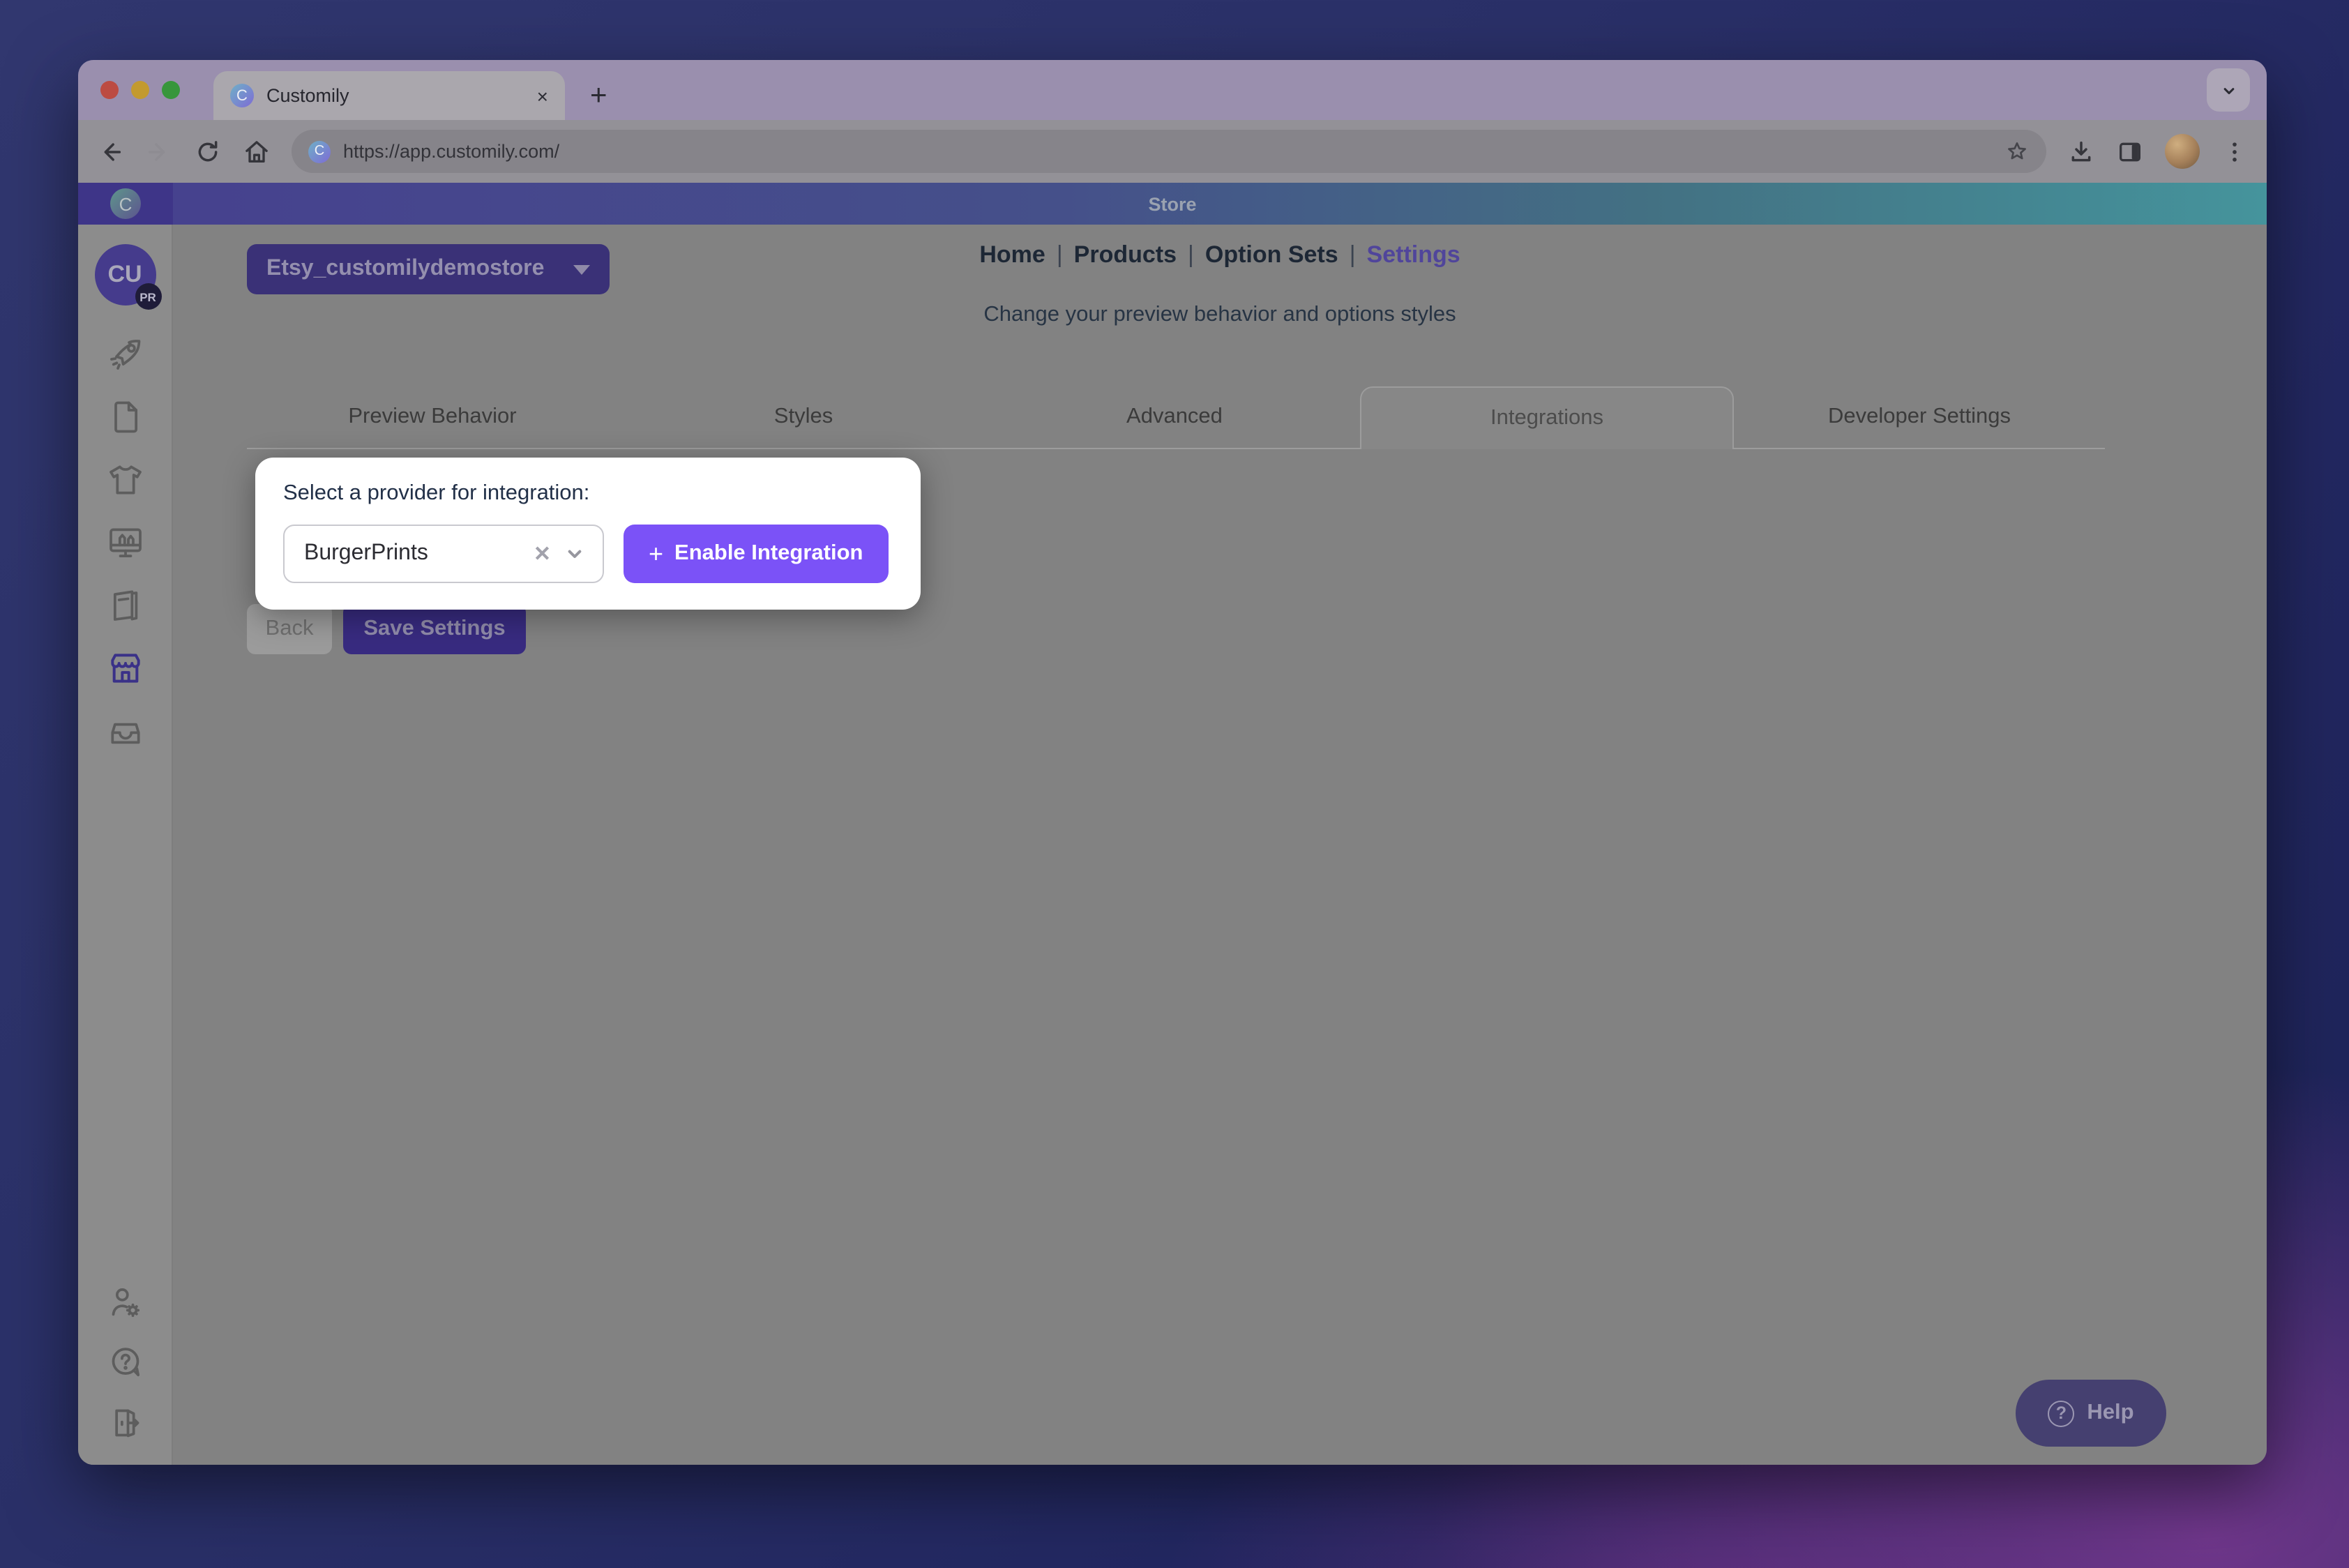 The width and height of the screenshot is (2349, 1568). I want to click on logout-icon, so click(125, 1422).